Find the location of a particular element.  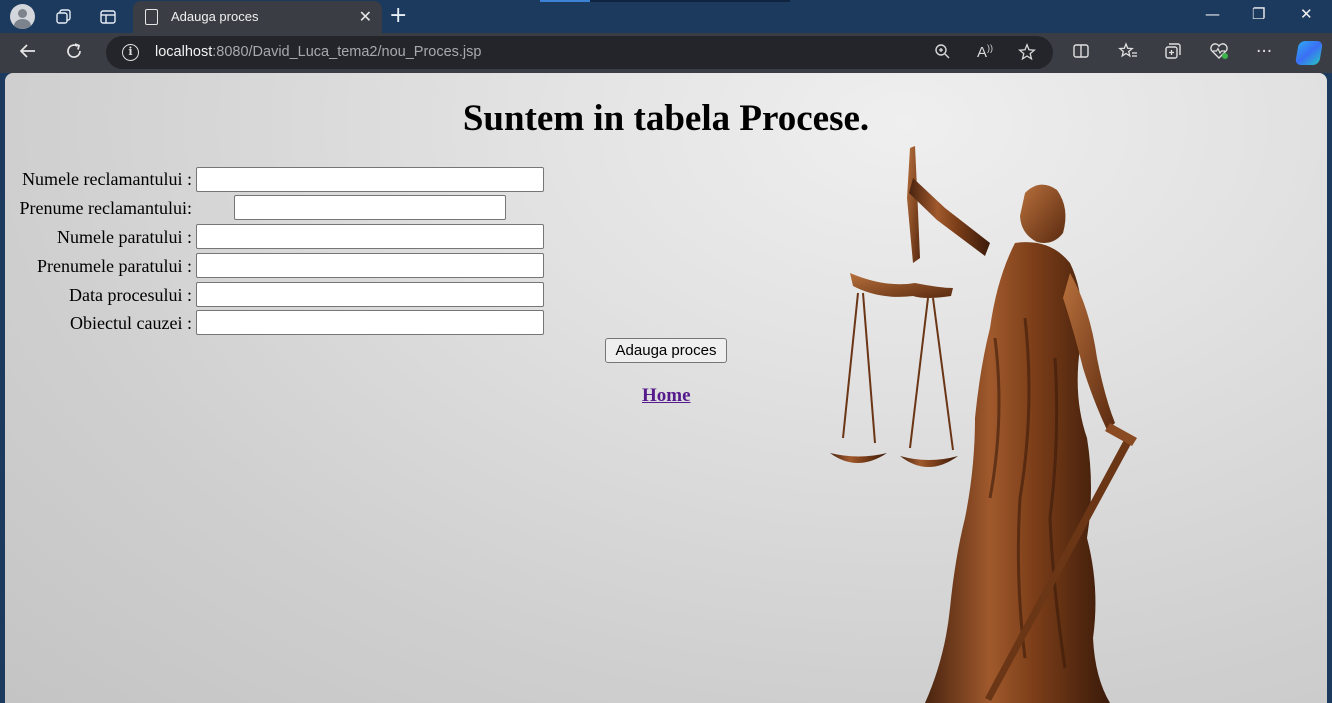

zoom-icon is located at coordinates (942, 53).